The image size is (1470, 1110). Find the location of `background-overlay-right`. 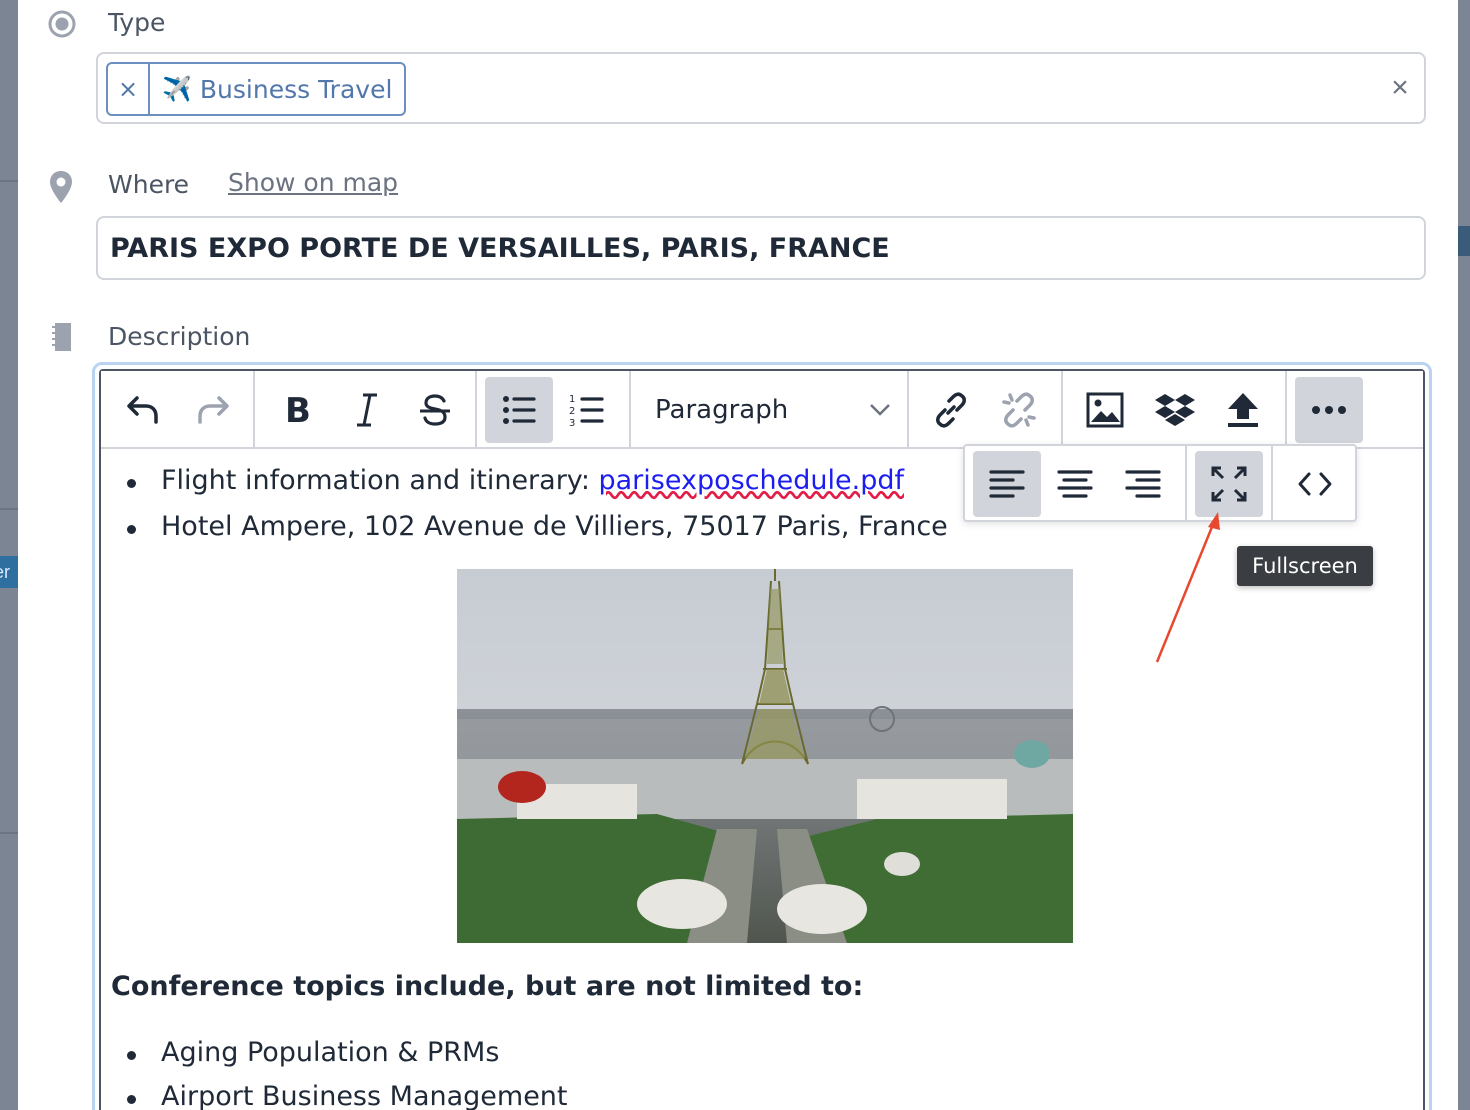

background-overlay-right is located at coordinates (1464, 555).